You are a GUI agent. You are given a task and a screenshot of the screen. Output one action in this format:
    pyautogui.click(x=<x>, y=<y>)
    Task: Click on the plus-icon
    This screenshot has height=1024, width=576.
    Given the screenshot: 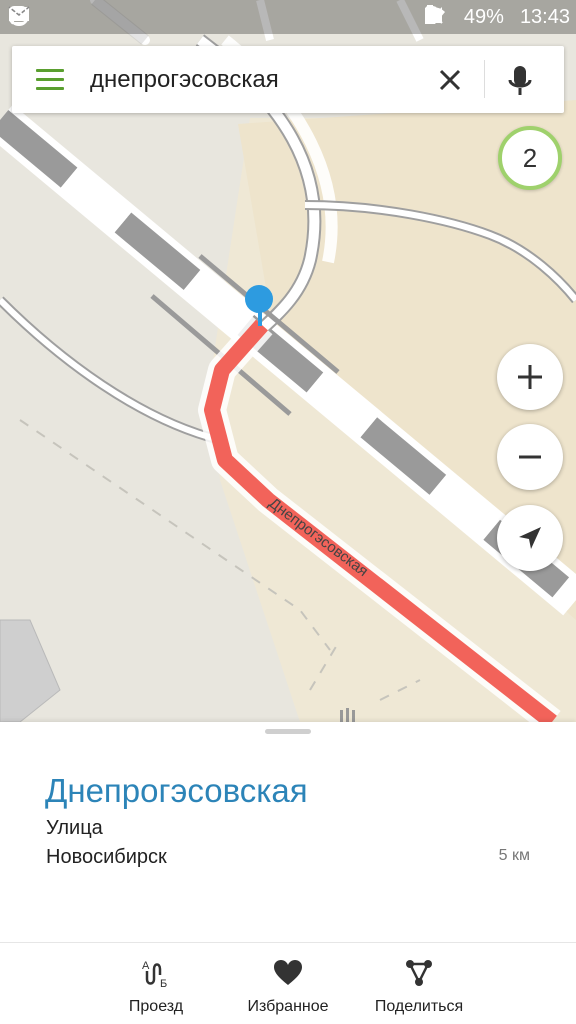 What is the action you would take?
    pyautogui.click(x=530, y=377)
    